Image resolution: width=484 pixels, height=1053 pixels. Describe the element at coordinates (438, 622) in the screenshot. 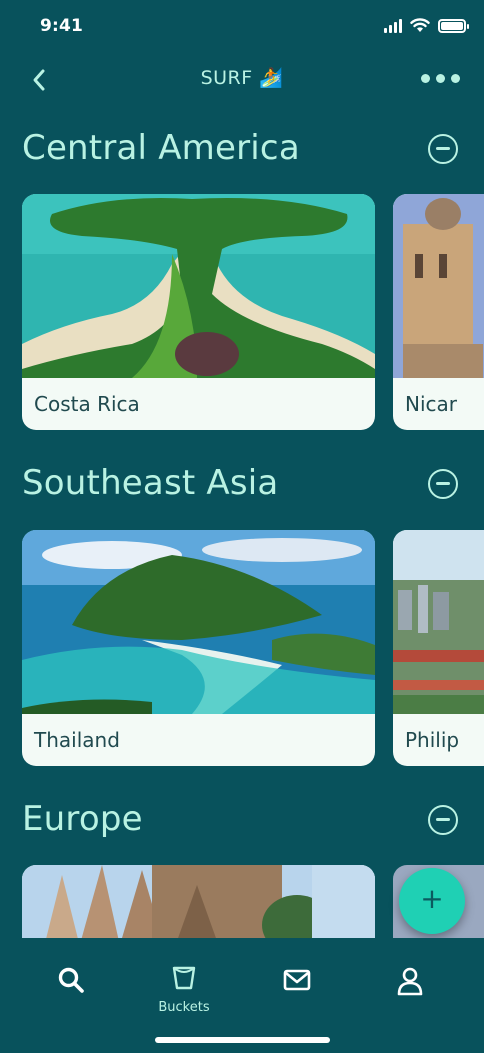

I see `philippines-image` at that location.